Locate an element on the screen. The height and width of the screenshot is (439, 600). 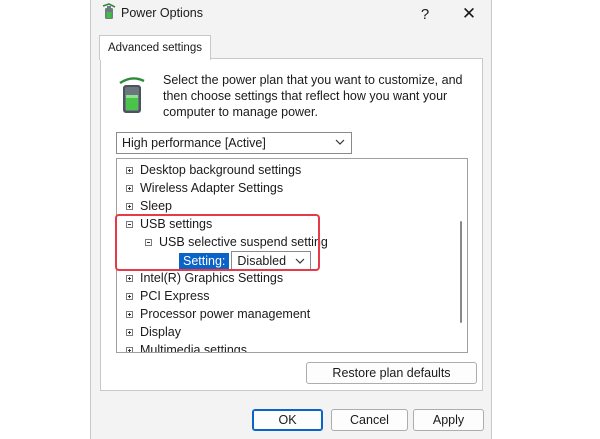
tree-item-label: USB selective suspend setting is located at coordinates (243, 242).